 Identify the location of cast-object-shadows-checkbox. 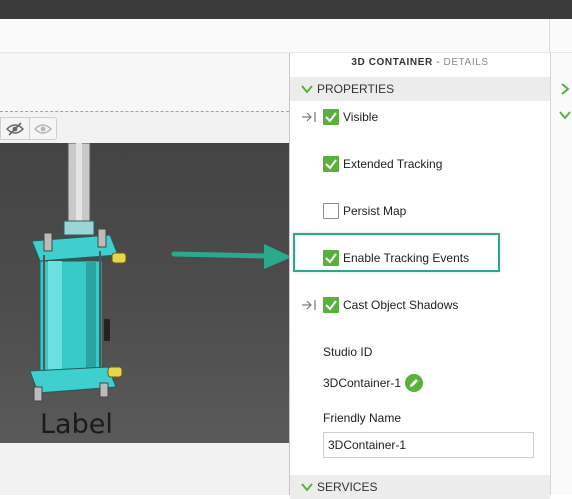
(331, 305).